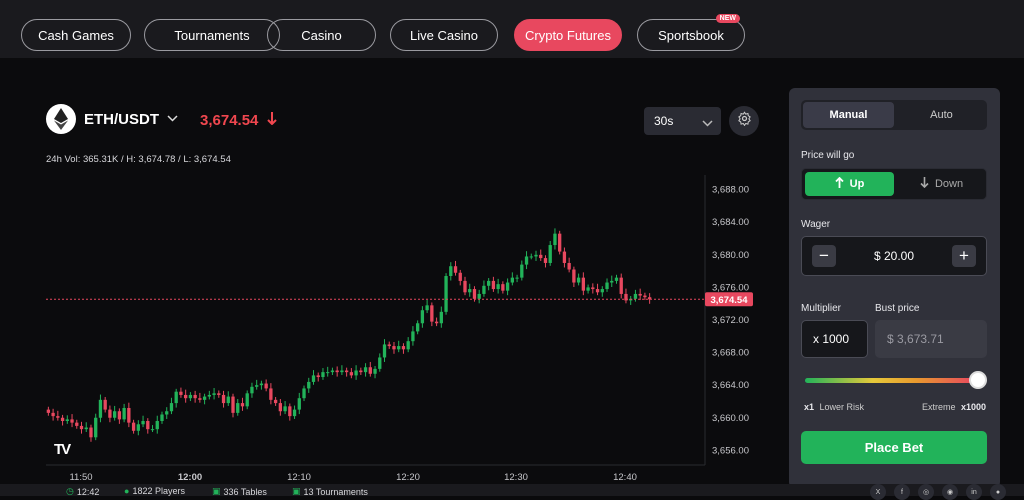 Image resolution: width=1024 pixels, height=500 pixels. What do you see at coordinates (730, 300) in the screenshot?
I see `current-price-label: 3,674.54` at bounding box center [730, 300].